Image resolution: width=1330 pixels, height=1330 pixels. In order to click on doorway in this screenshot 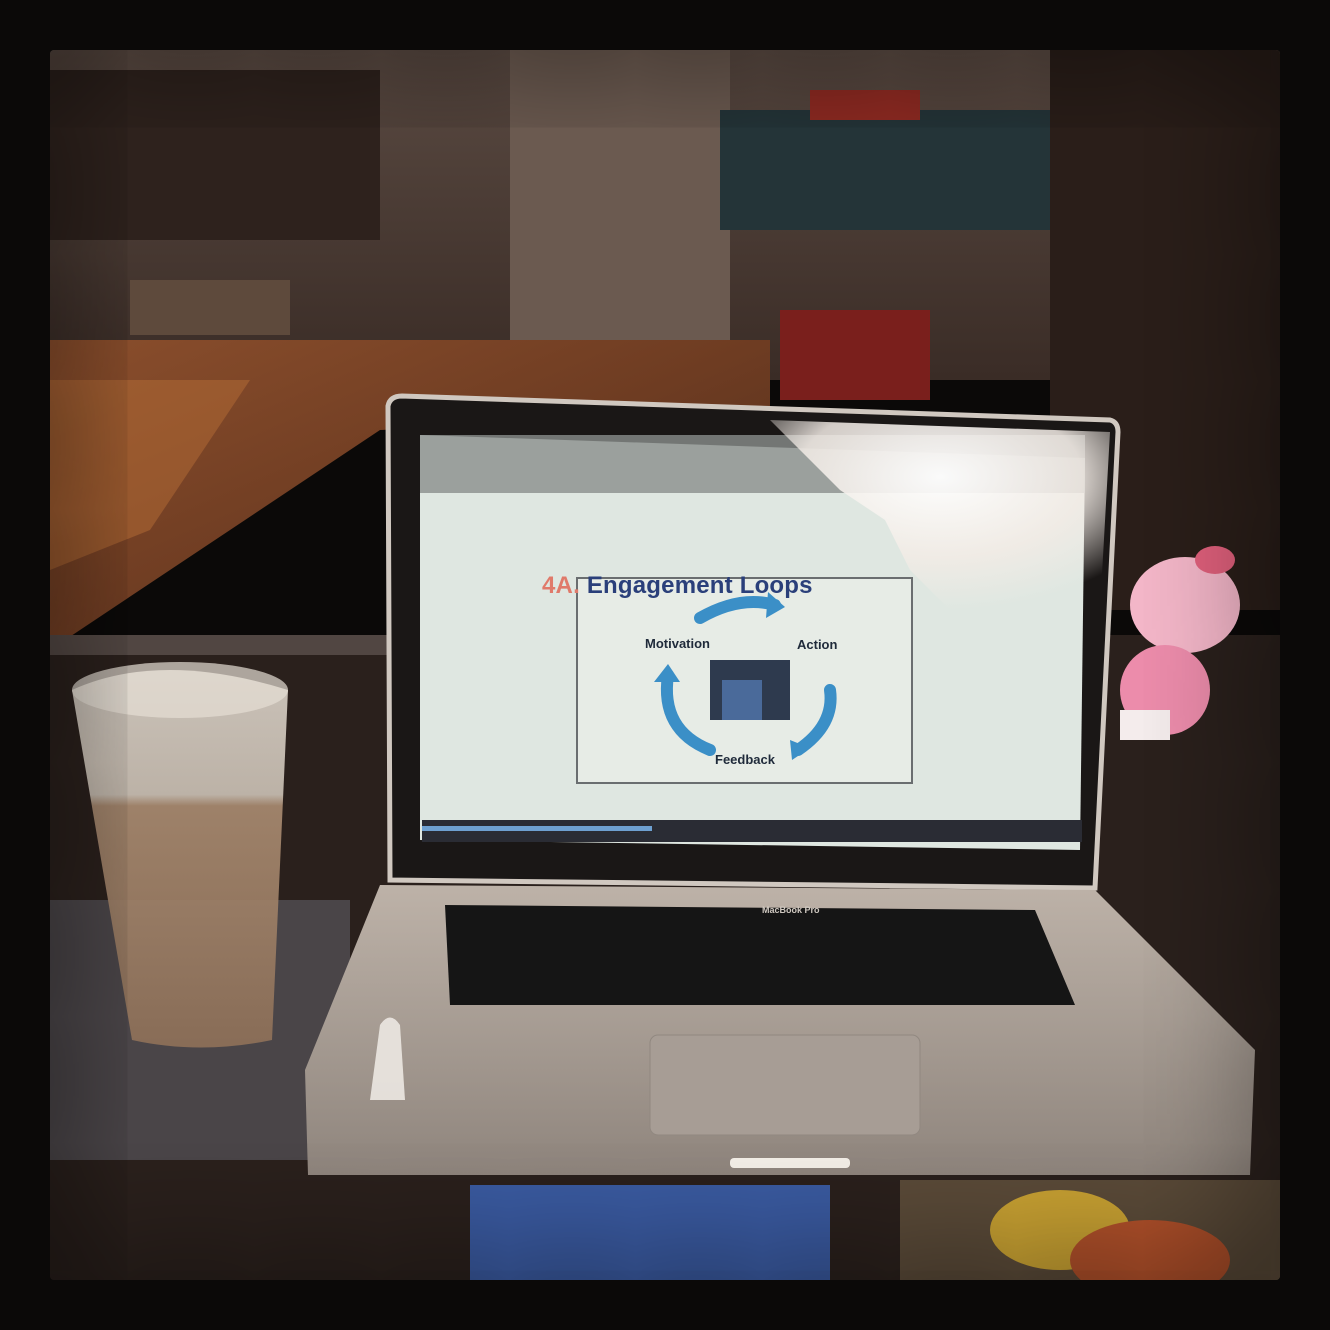, I will do `click(620, 195)`.